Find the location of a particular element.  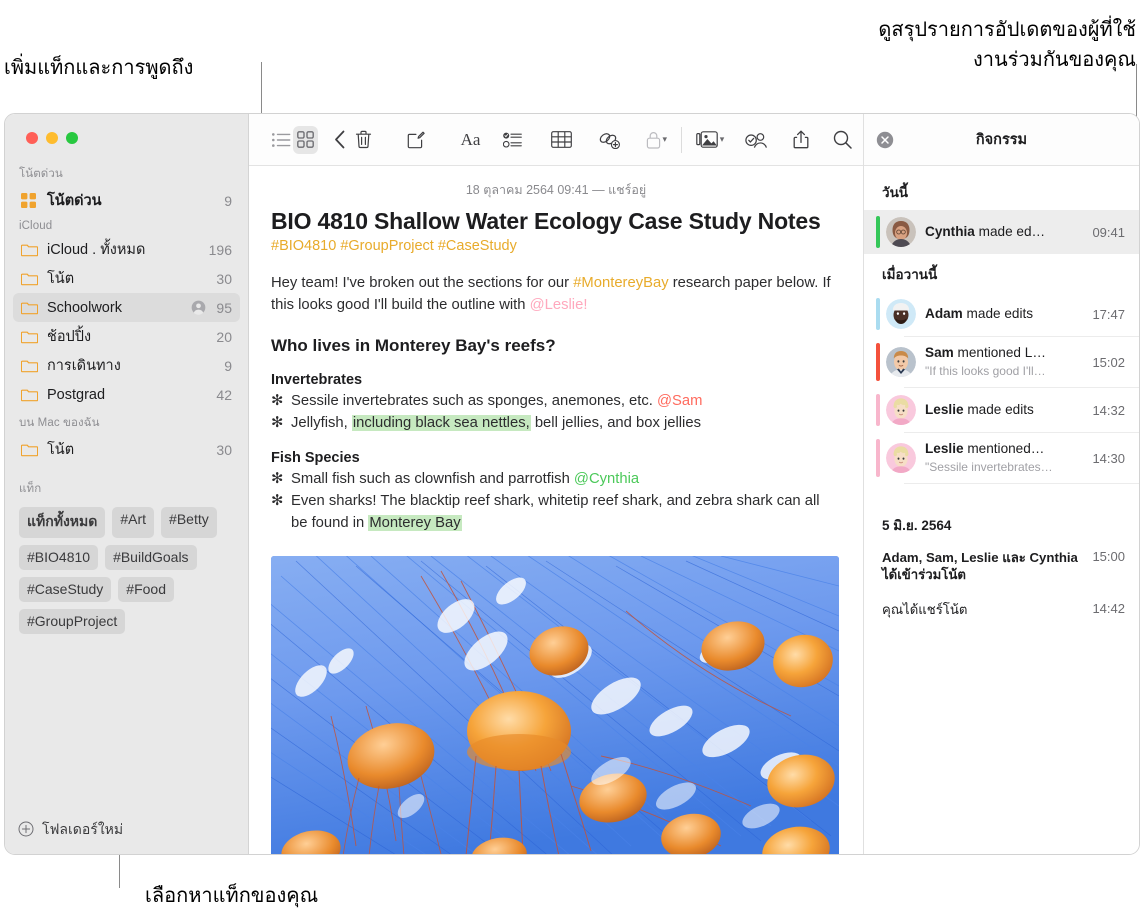

sidebar-item-travel: การเดินทาง 9 is located at coordinates (126, 365).